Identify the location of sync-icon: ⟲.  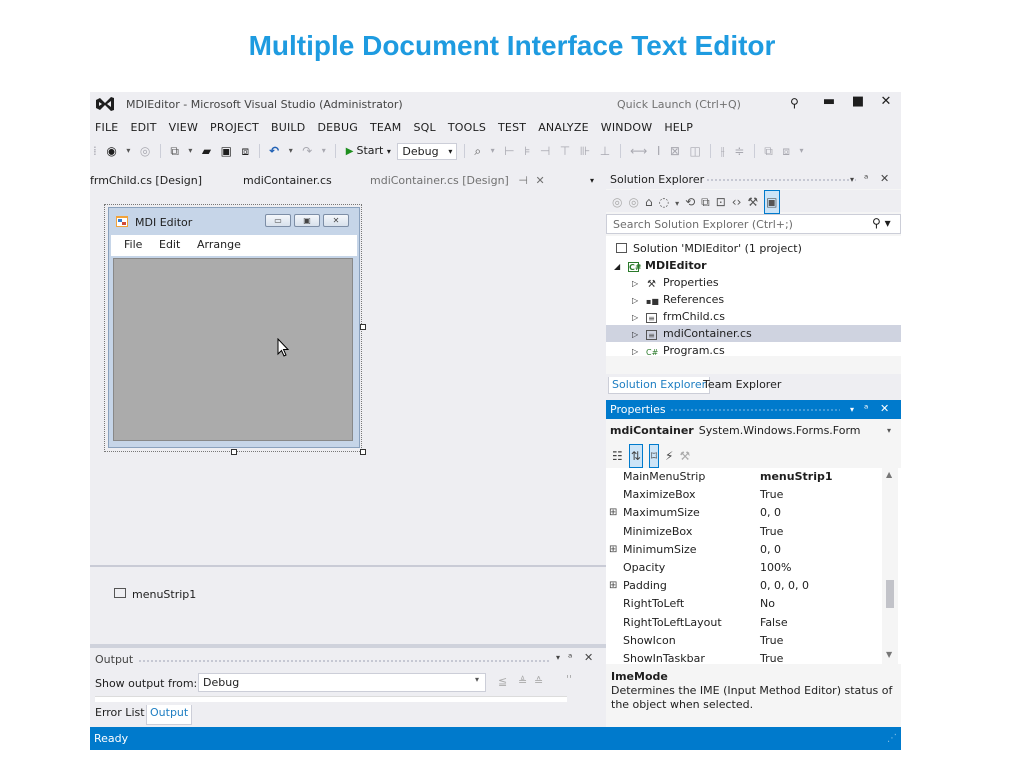
(690, 202).